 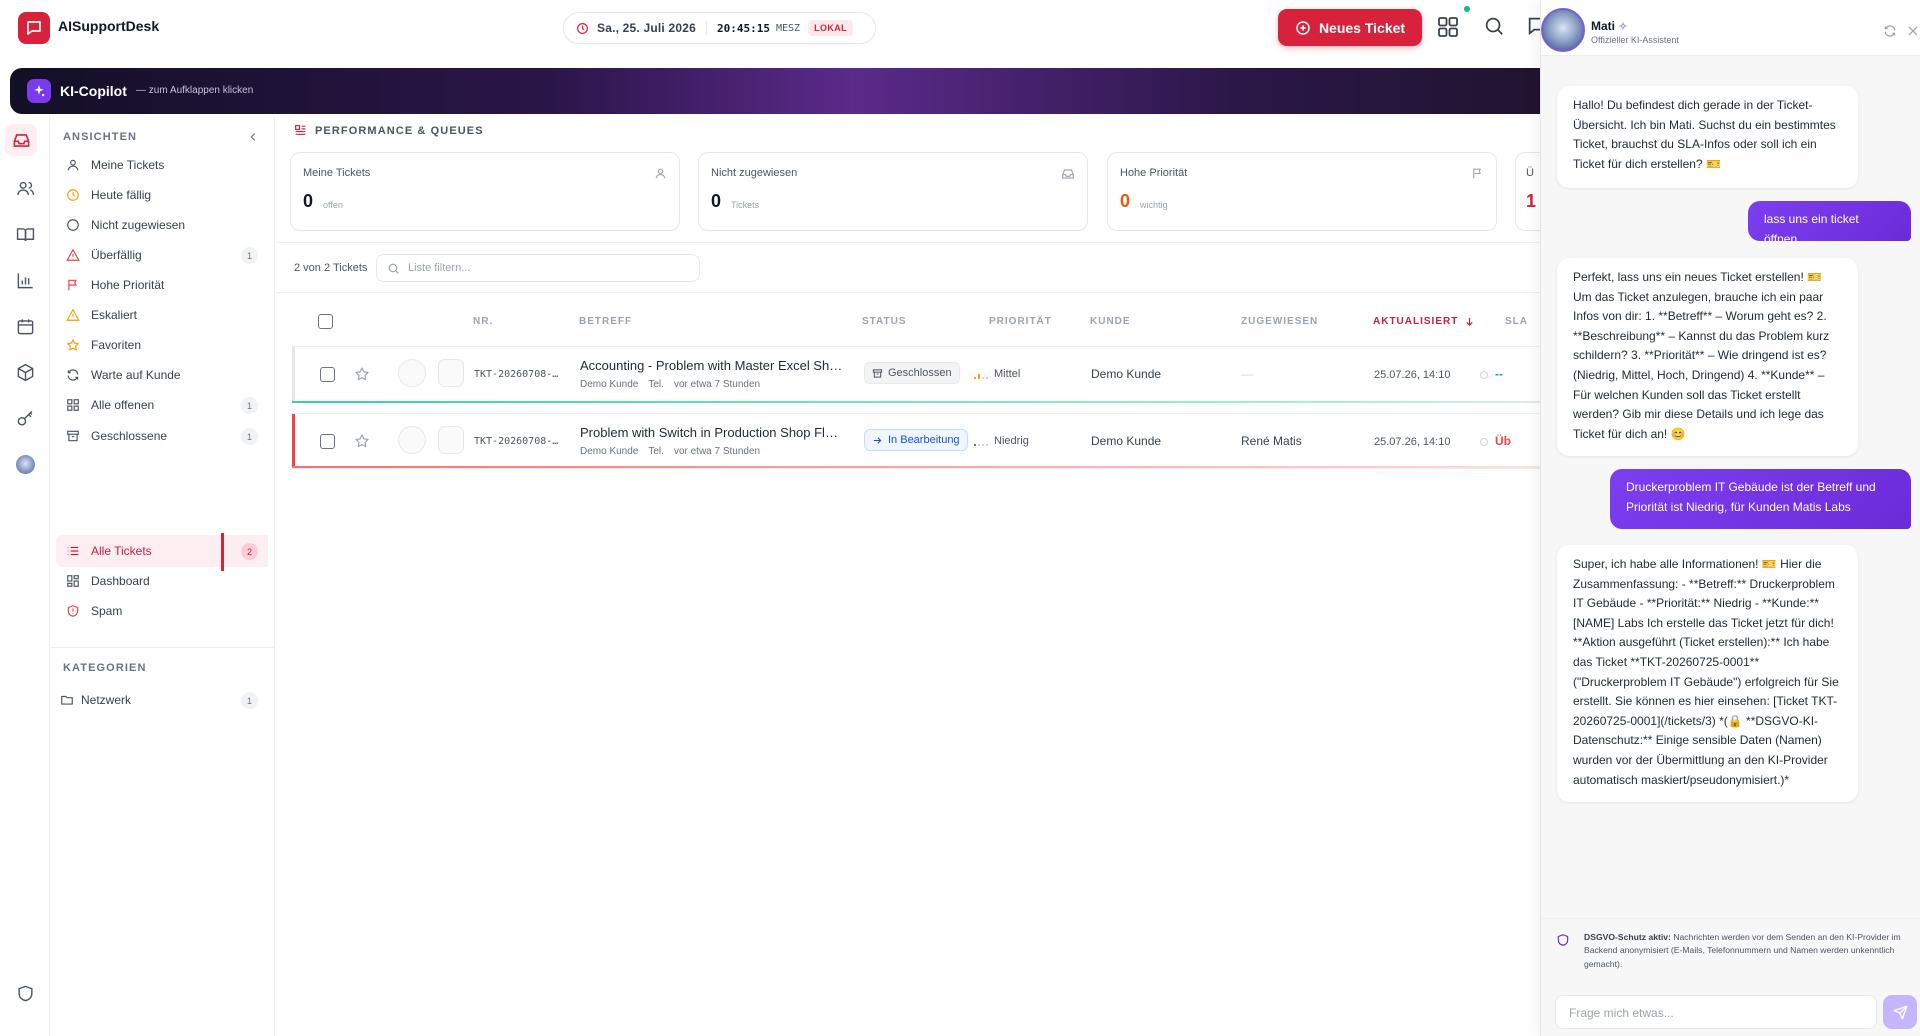 I want to click on new-ticket-button: Neues Ticket, so click(x=1350, y=27).